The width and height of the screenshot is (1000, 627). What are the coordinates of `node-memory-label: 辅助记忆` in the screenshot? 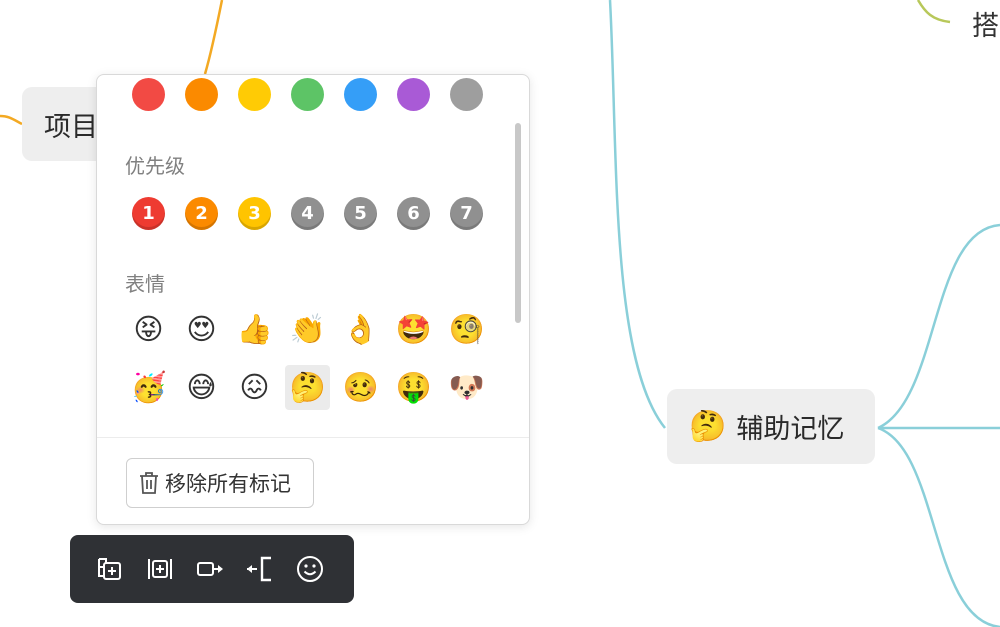 It's located at (790, 429).